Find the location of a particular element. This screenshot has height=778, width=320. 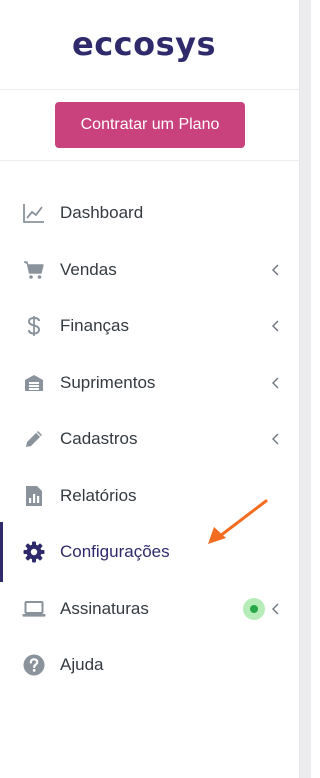

contract-plan-button: Contratar um Plano is located at coordinates (150, 125).